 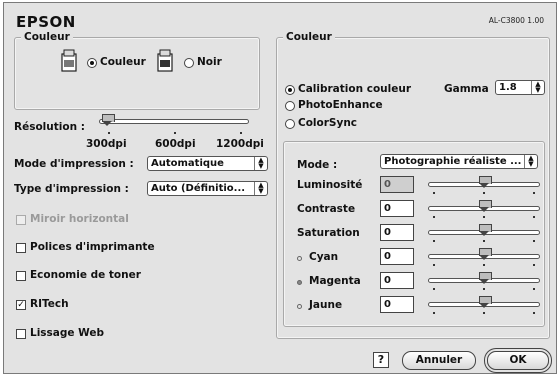 What do you see at coordinates (330, 185) in the screenshot?
I see `adjustment-label: Luminosité` at bounding box center [330, 185].